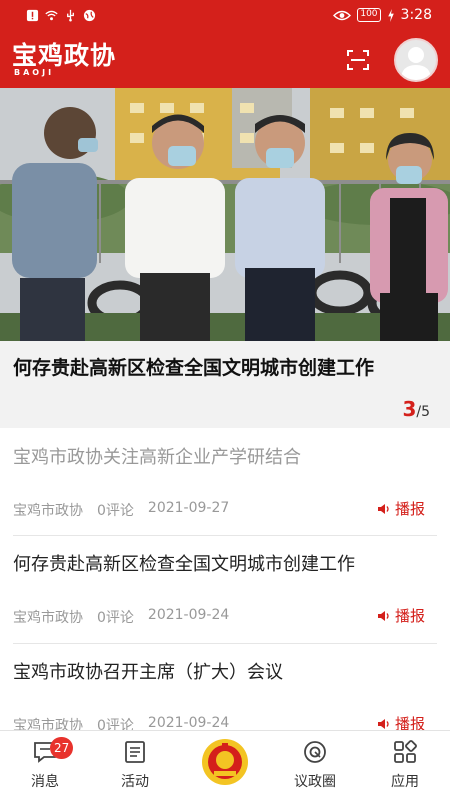  What do you see at coordinates (405, 782) in the screenshot?
I see `tab-label: 应用` at bounding box center [405, 782].